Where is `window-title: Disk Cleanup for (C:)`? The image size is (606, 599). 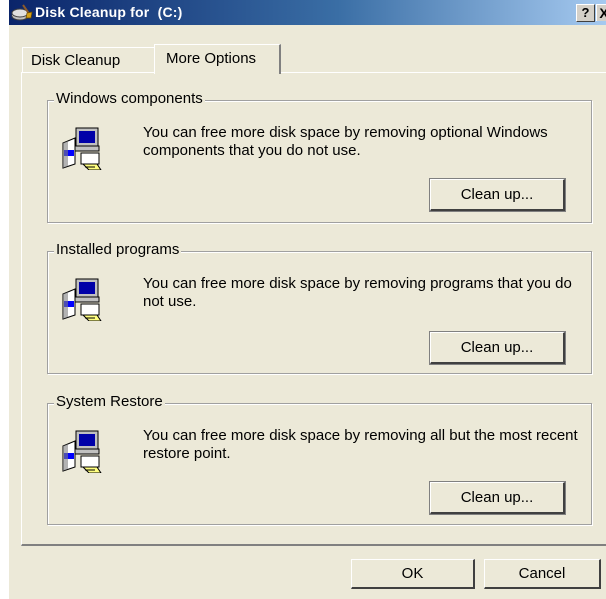 window-title: Disk Cleanup for (C:) is located at coordinates (109, 12).